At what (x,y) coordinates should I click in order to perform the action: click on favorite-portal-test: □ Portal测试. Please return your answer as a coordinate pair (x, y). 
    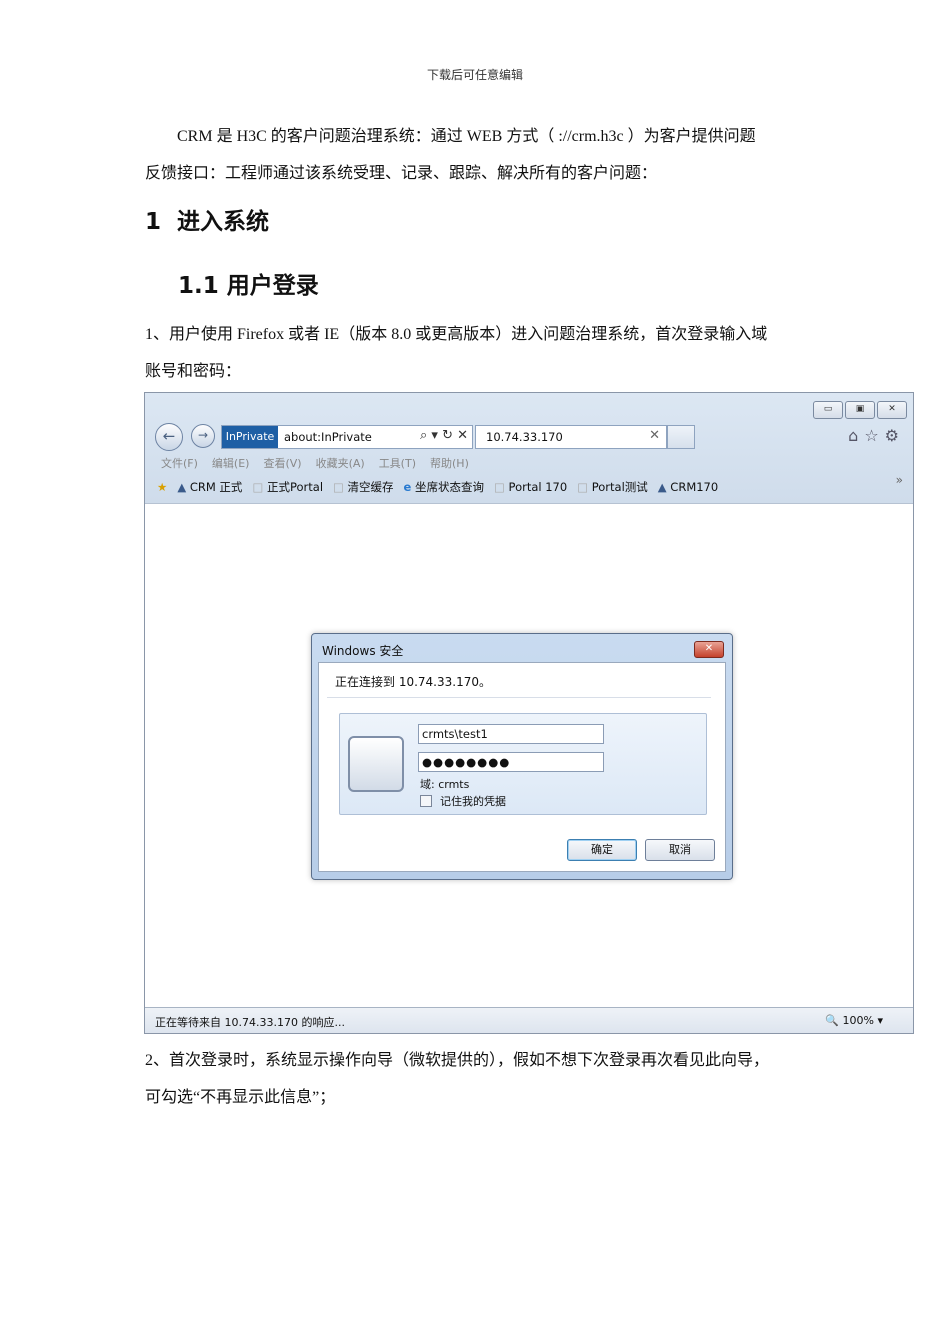
    Looking at the image, I should click on (612, 487).